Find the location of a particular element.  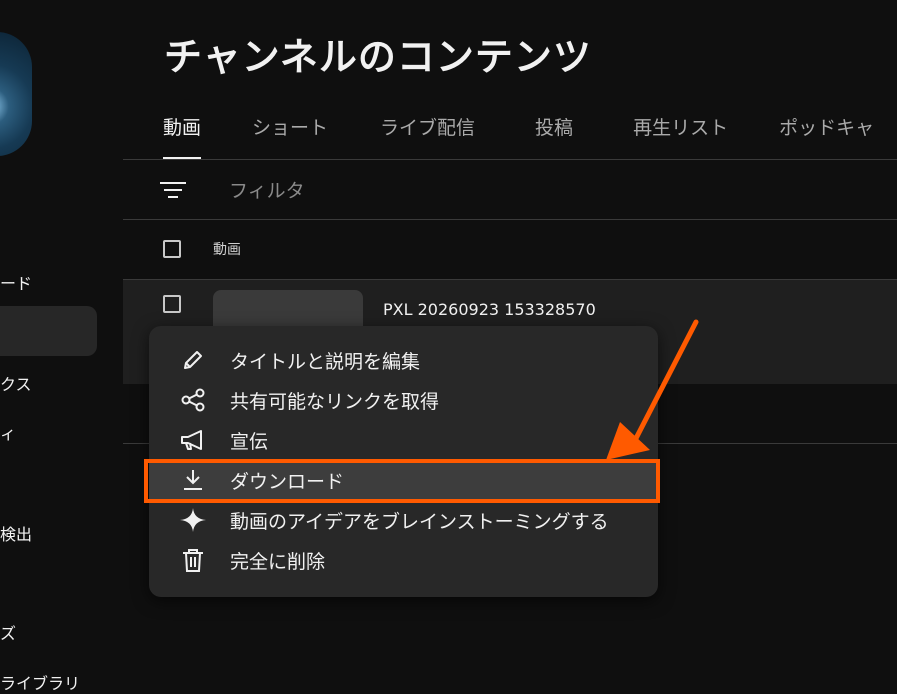

megaphone-icon is located at coordinates (193, 440).